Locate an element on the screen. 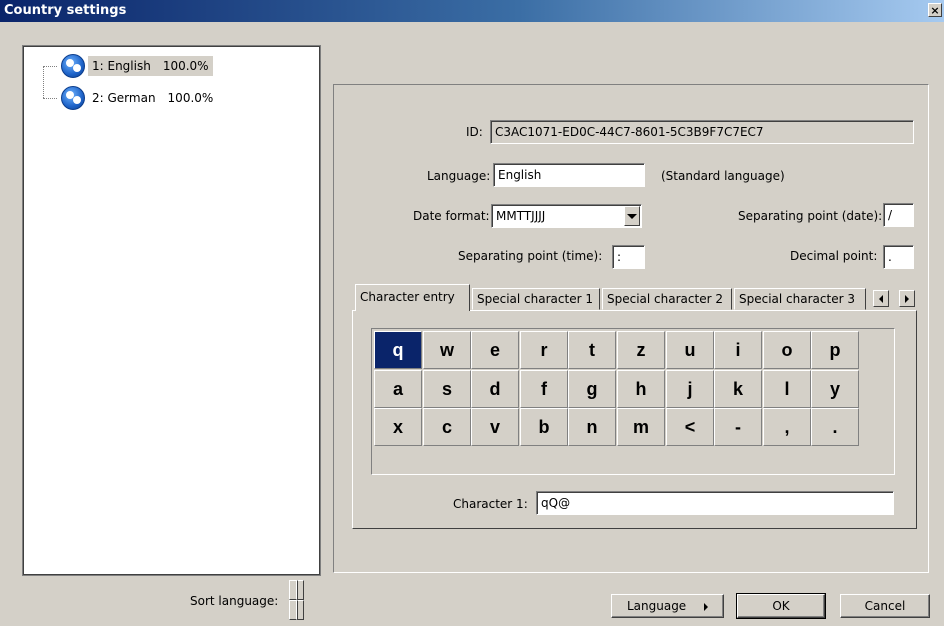  language-label: Language: is located at coordinates (459, 176).